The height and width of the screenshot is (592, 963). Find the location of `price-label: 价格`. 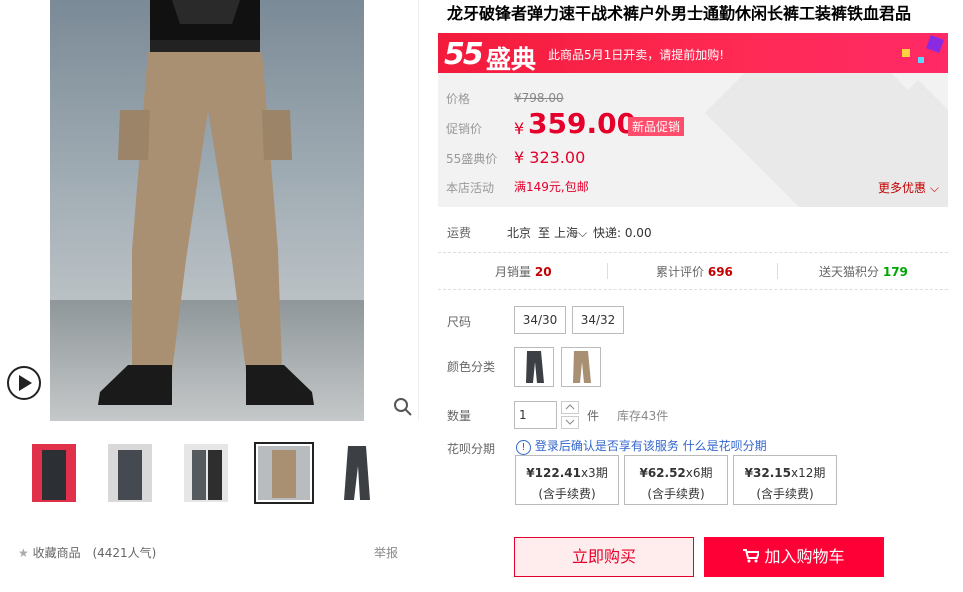

price-label: 价格 is located at coordinates (458, 99).